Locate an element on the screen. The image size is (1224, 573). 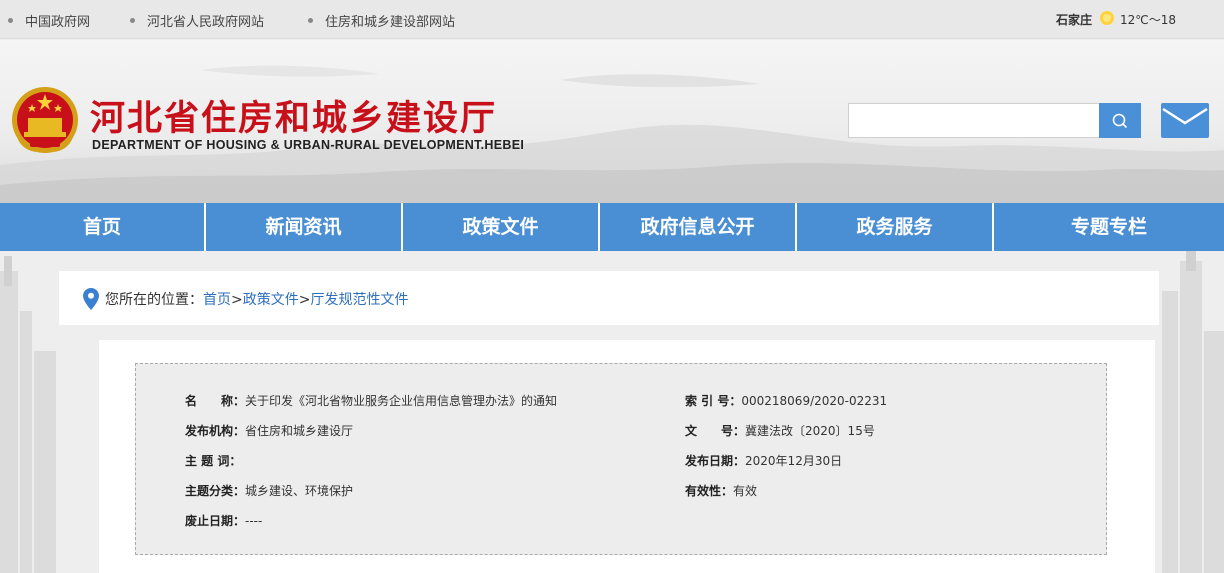
meta-value: 城乡建设、环境保护 is located at coordinates (299, 491).